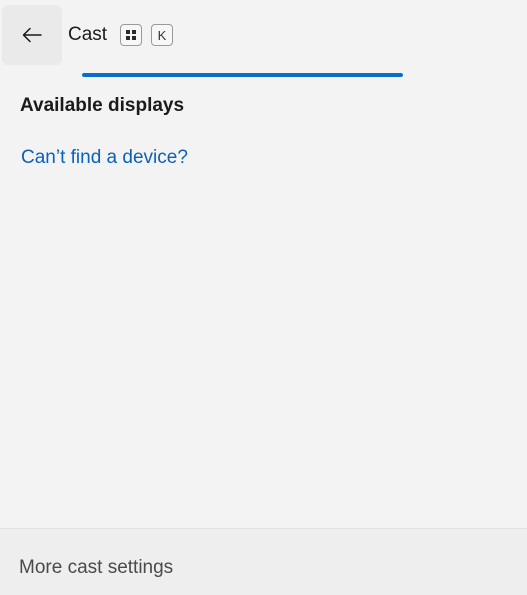  I want to click on windows-logo-icon, so click(131, 35).